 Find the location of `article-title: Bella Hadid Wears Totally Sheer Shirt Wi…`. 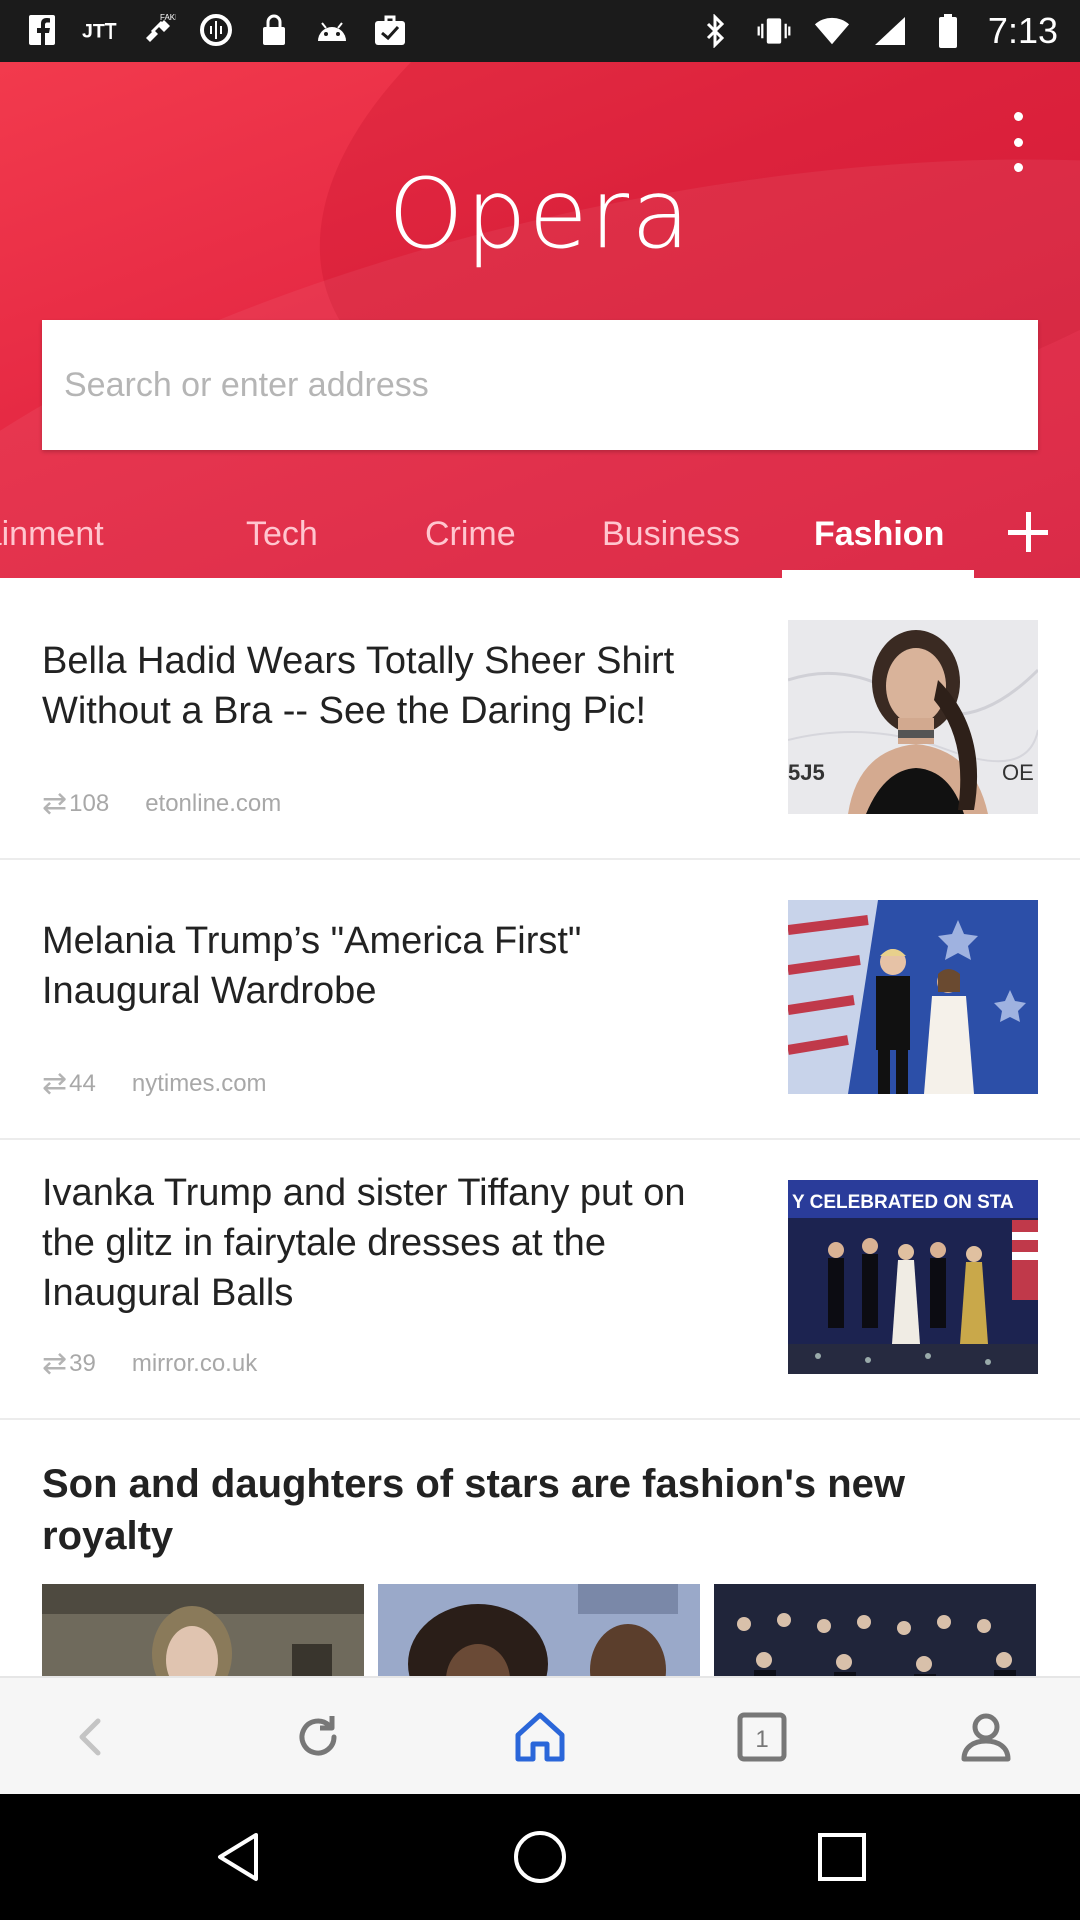

article-title: Bella Hadid Wears Totally Sheer Shirt Wi… is located at coordinates (392, 686).